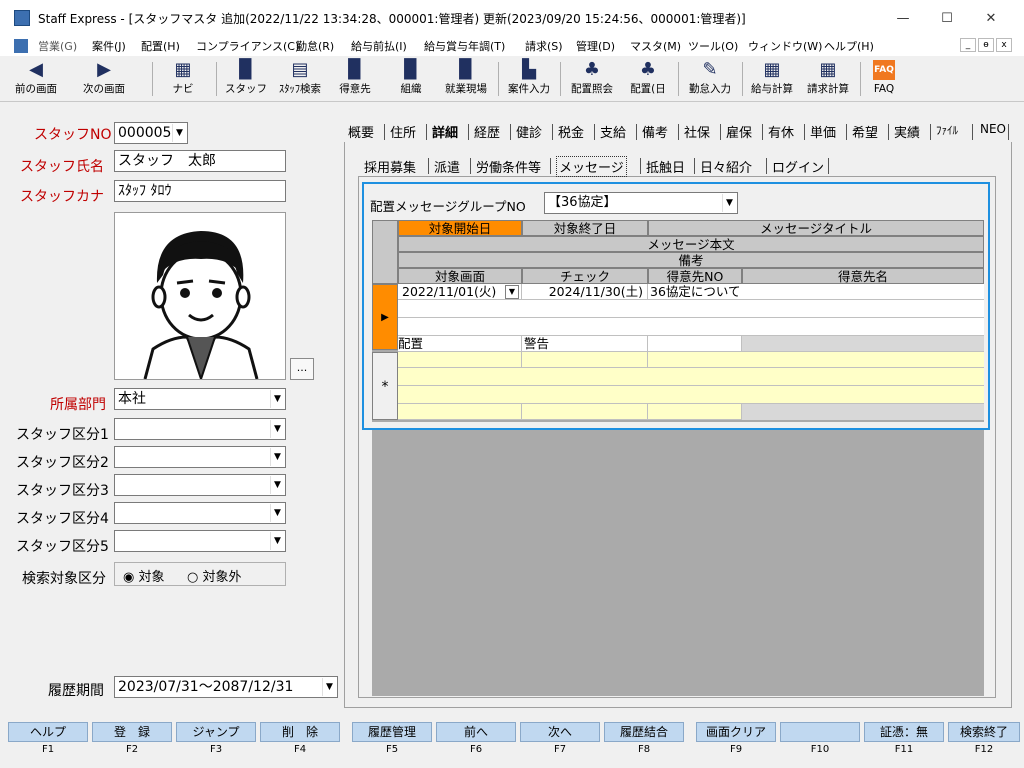 The image size is (1024, 768). What do you see at coordinates (585, 228) in the screenshot?
I see `header-end-date: 対象終了日` at bounding box center [585, 228].